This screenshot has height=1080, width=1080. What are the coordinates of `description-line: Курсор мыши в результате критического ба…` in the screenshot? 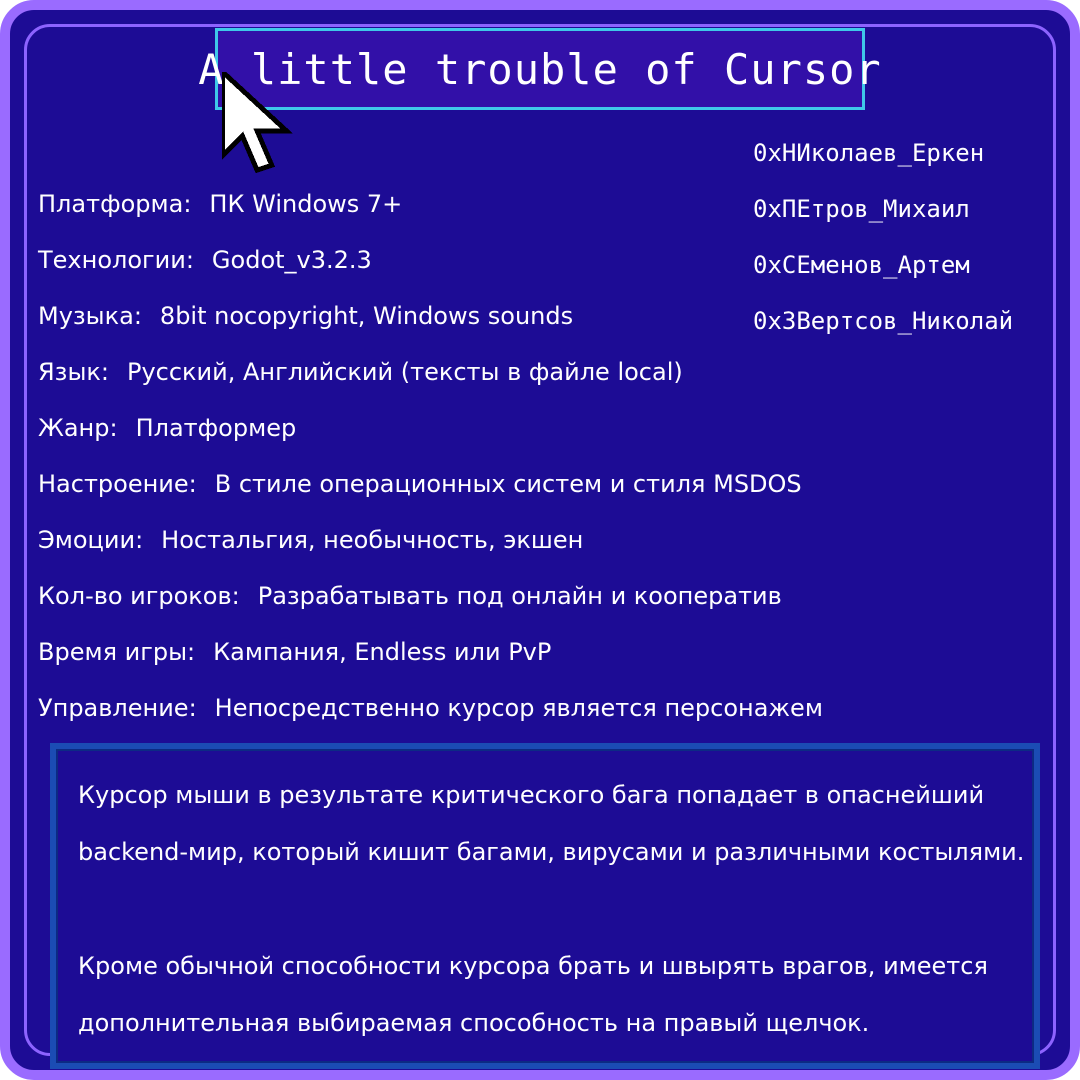 It's located at (531, 795).